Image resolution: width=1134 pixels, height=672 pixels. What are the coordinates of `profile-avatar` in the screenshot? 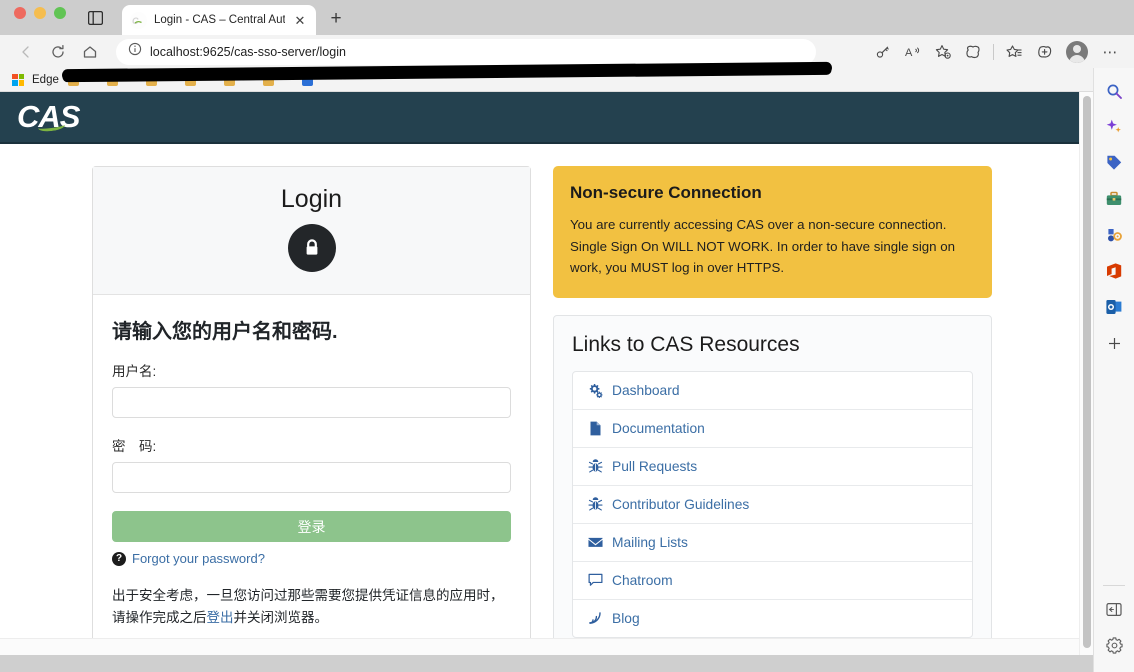 It's located at (1077, 51).